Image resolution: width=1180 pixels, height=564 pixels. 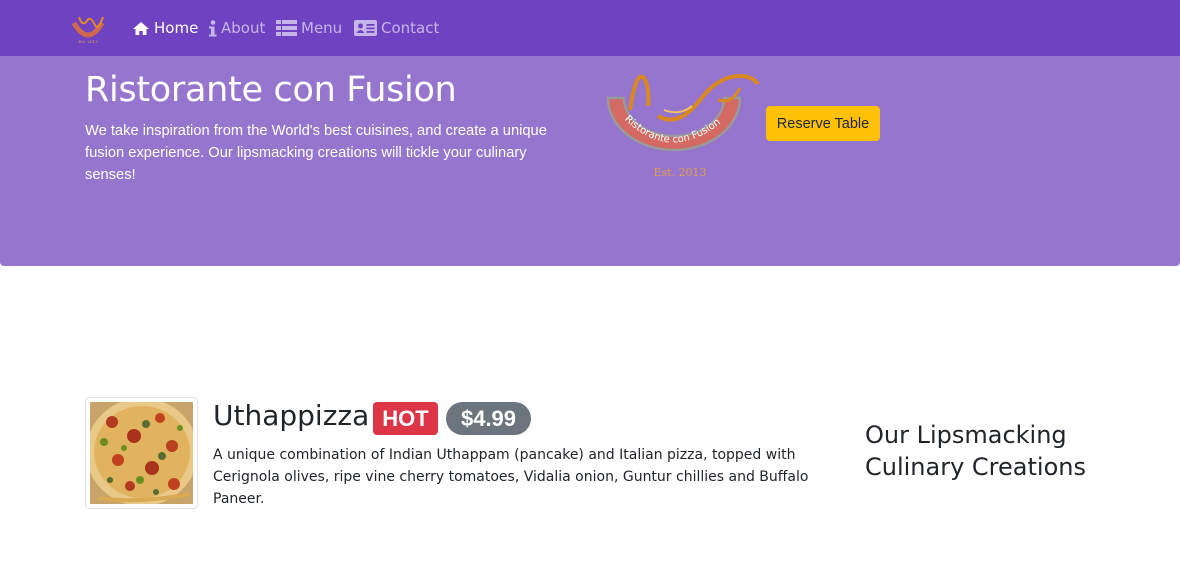 I want to click on dish-image, so click(x=141, y=453).